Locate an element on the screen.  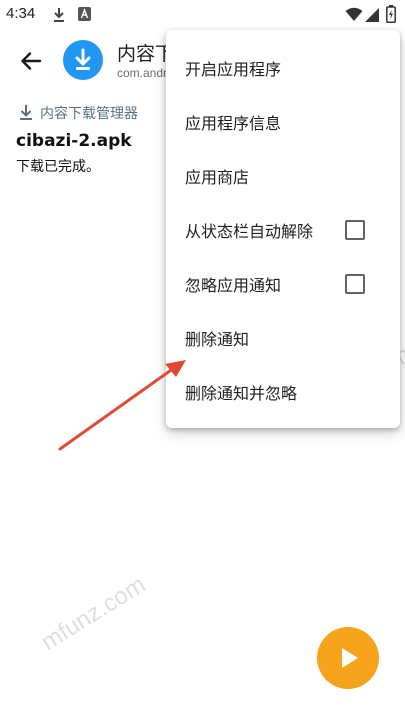
play-icon is located at coordinates (350, 658).